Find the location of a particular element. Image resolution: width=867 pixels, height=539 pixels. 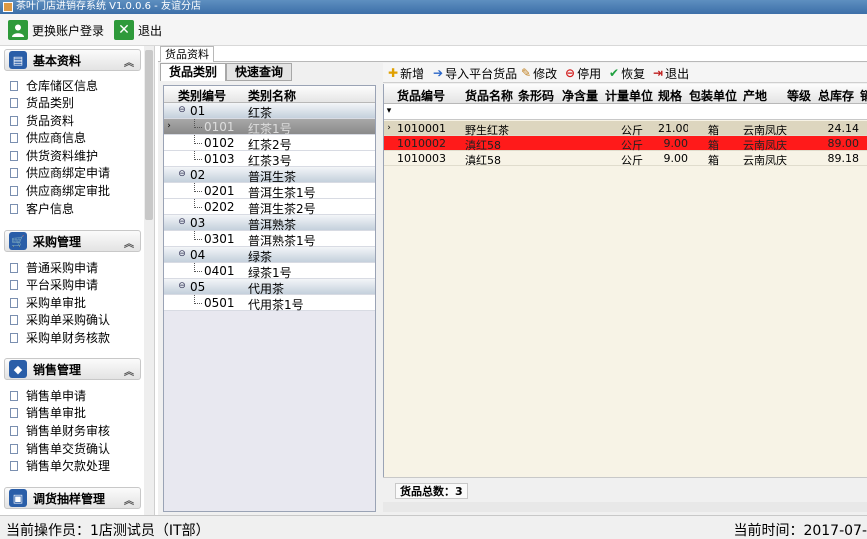

box-icon: ▣ is located at coordinates (18, 498).